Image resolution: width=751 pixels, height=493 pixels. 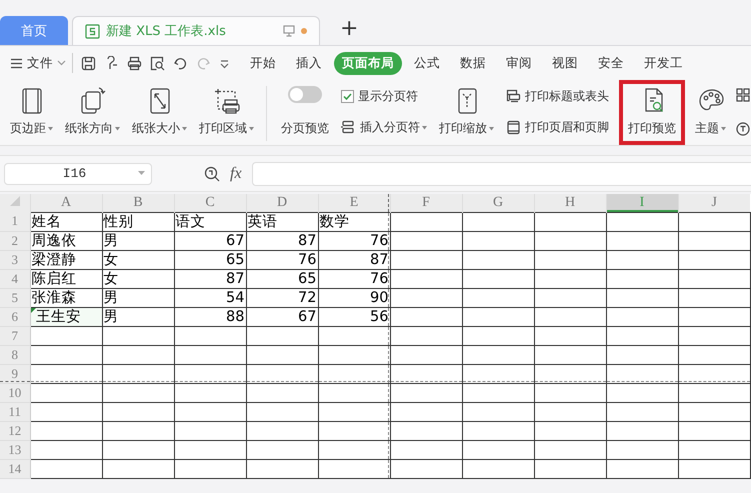 What do you see at coordinates (78, 173) in the screenshot?
I see `name-box: I16` at bounding box center [78, 173].